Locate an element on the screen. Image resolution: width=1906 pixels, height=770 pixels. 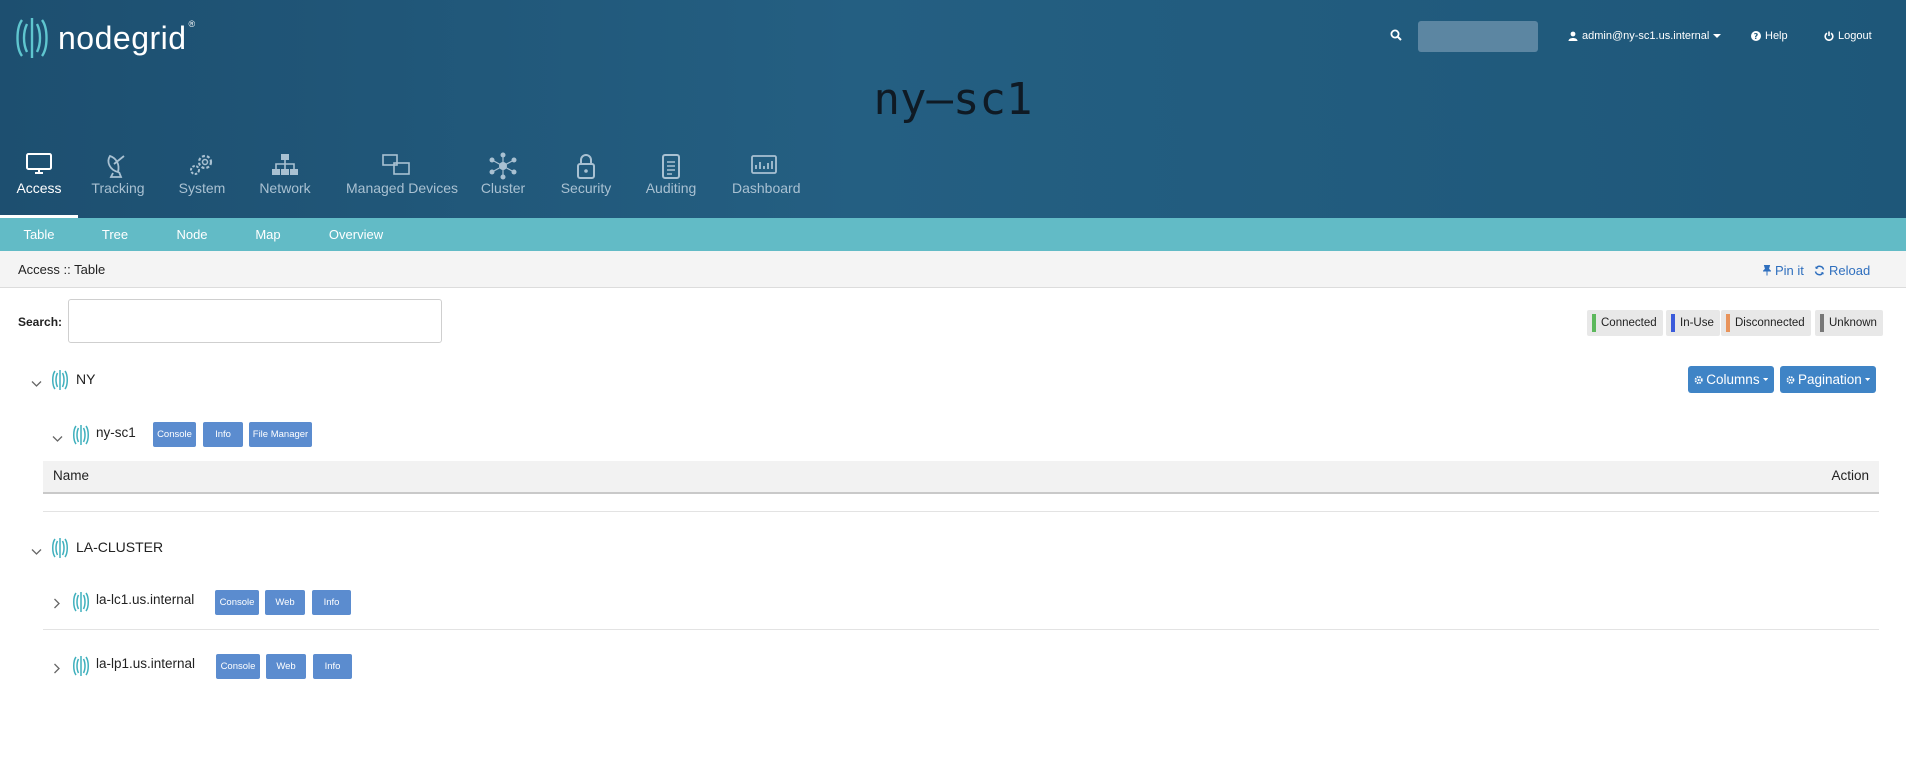
legend-unknown: Unknown is located at coordinates (1849, 323).